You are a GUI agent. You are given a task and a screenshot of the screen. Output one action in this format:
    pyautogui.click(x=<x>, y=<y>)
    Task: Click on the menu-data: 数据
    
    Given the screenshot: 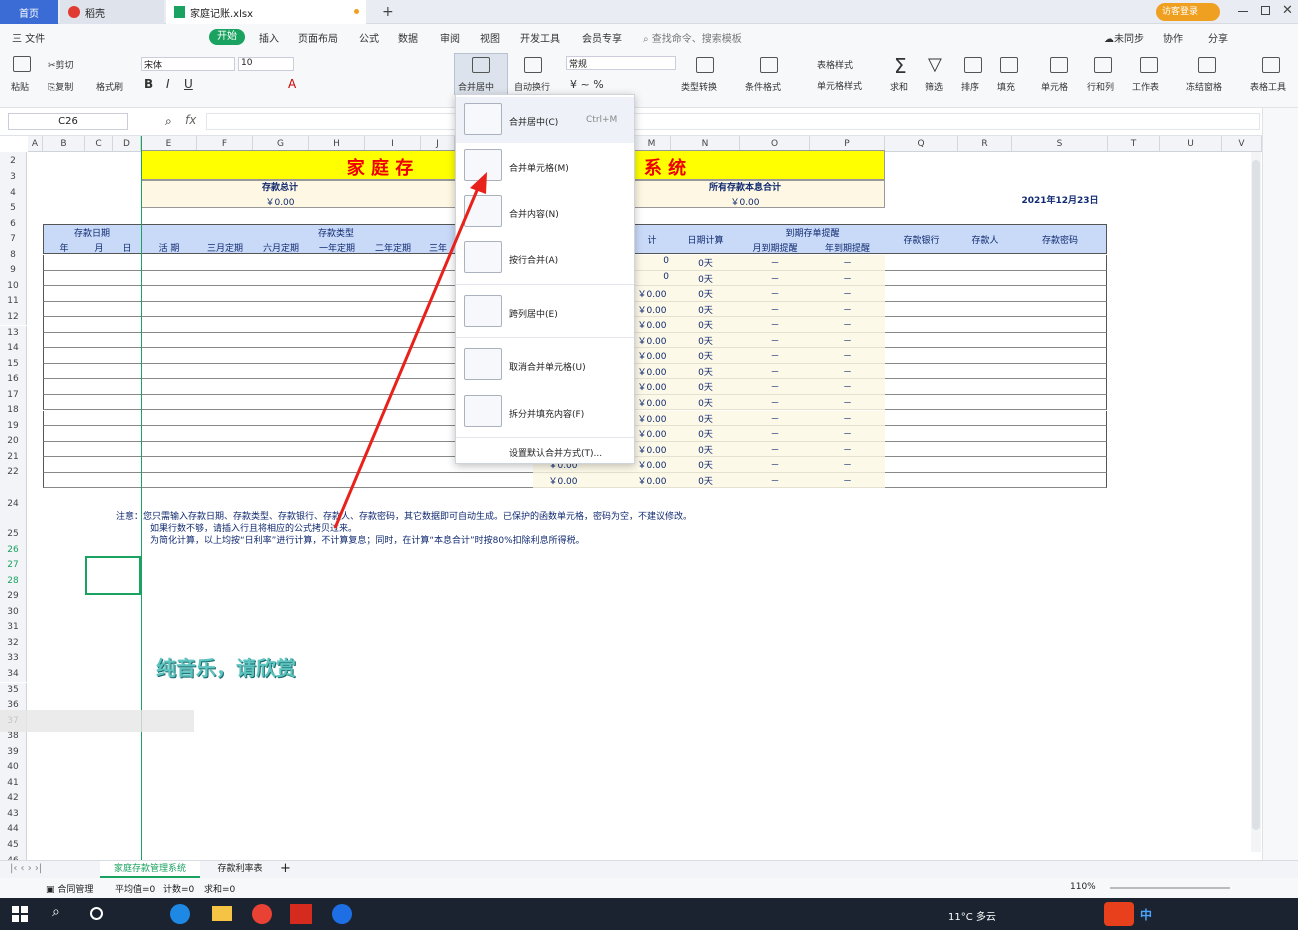 What is the action you would take?
    pyautogui.click(x=408, y=37)
    